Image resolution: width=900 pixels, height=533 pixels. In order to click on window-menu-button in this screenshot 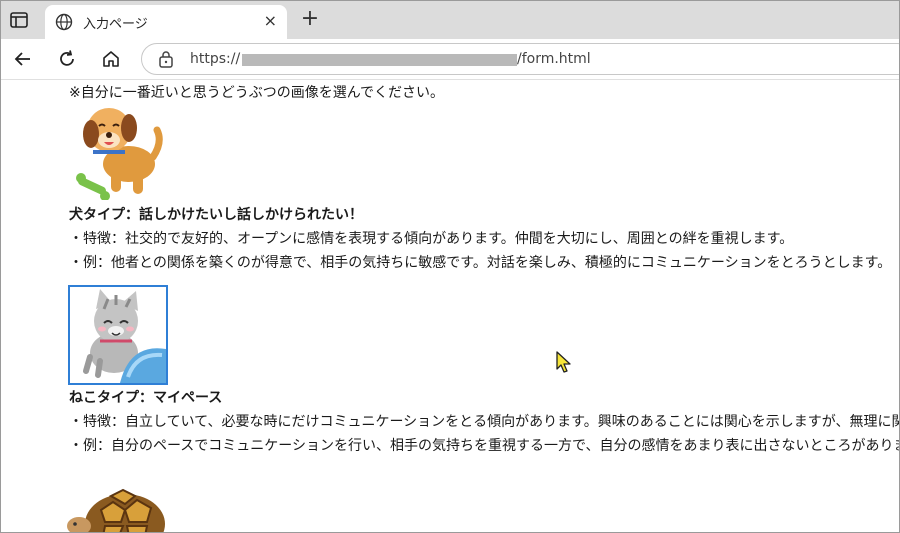, I will do `click(19, 20)`.